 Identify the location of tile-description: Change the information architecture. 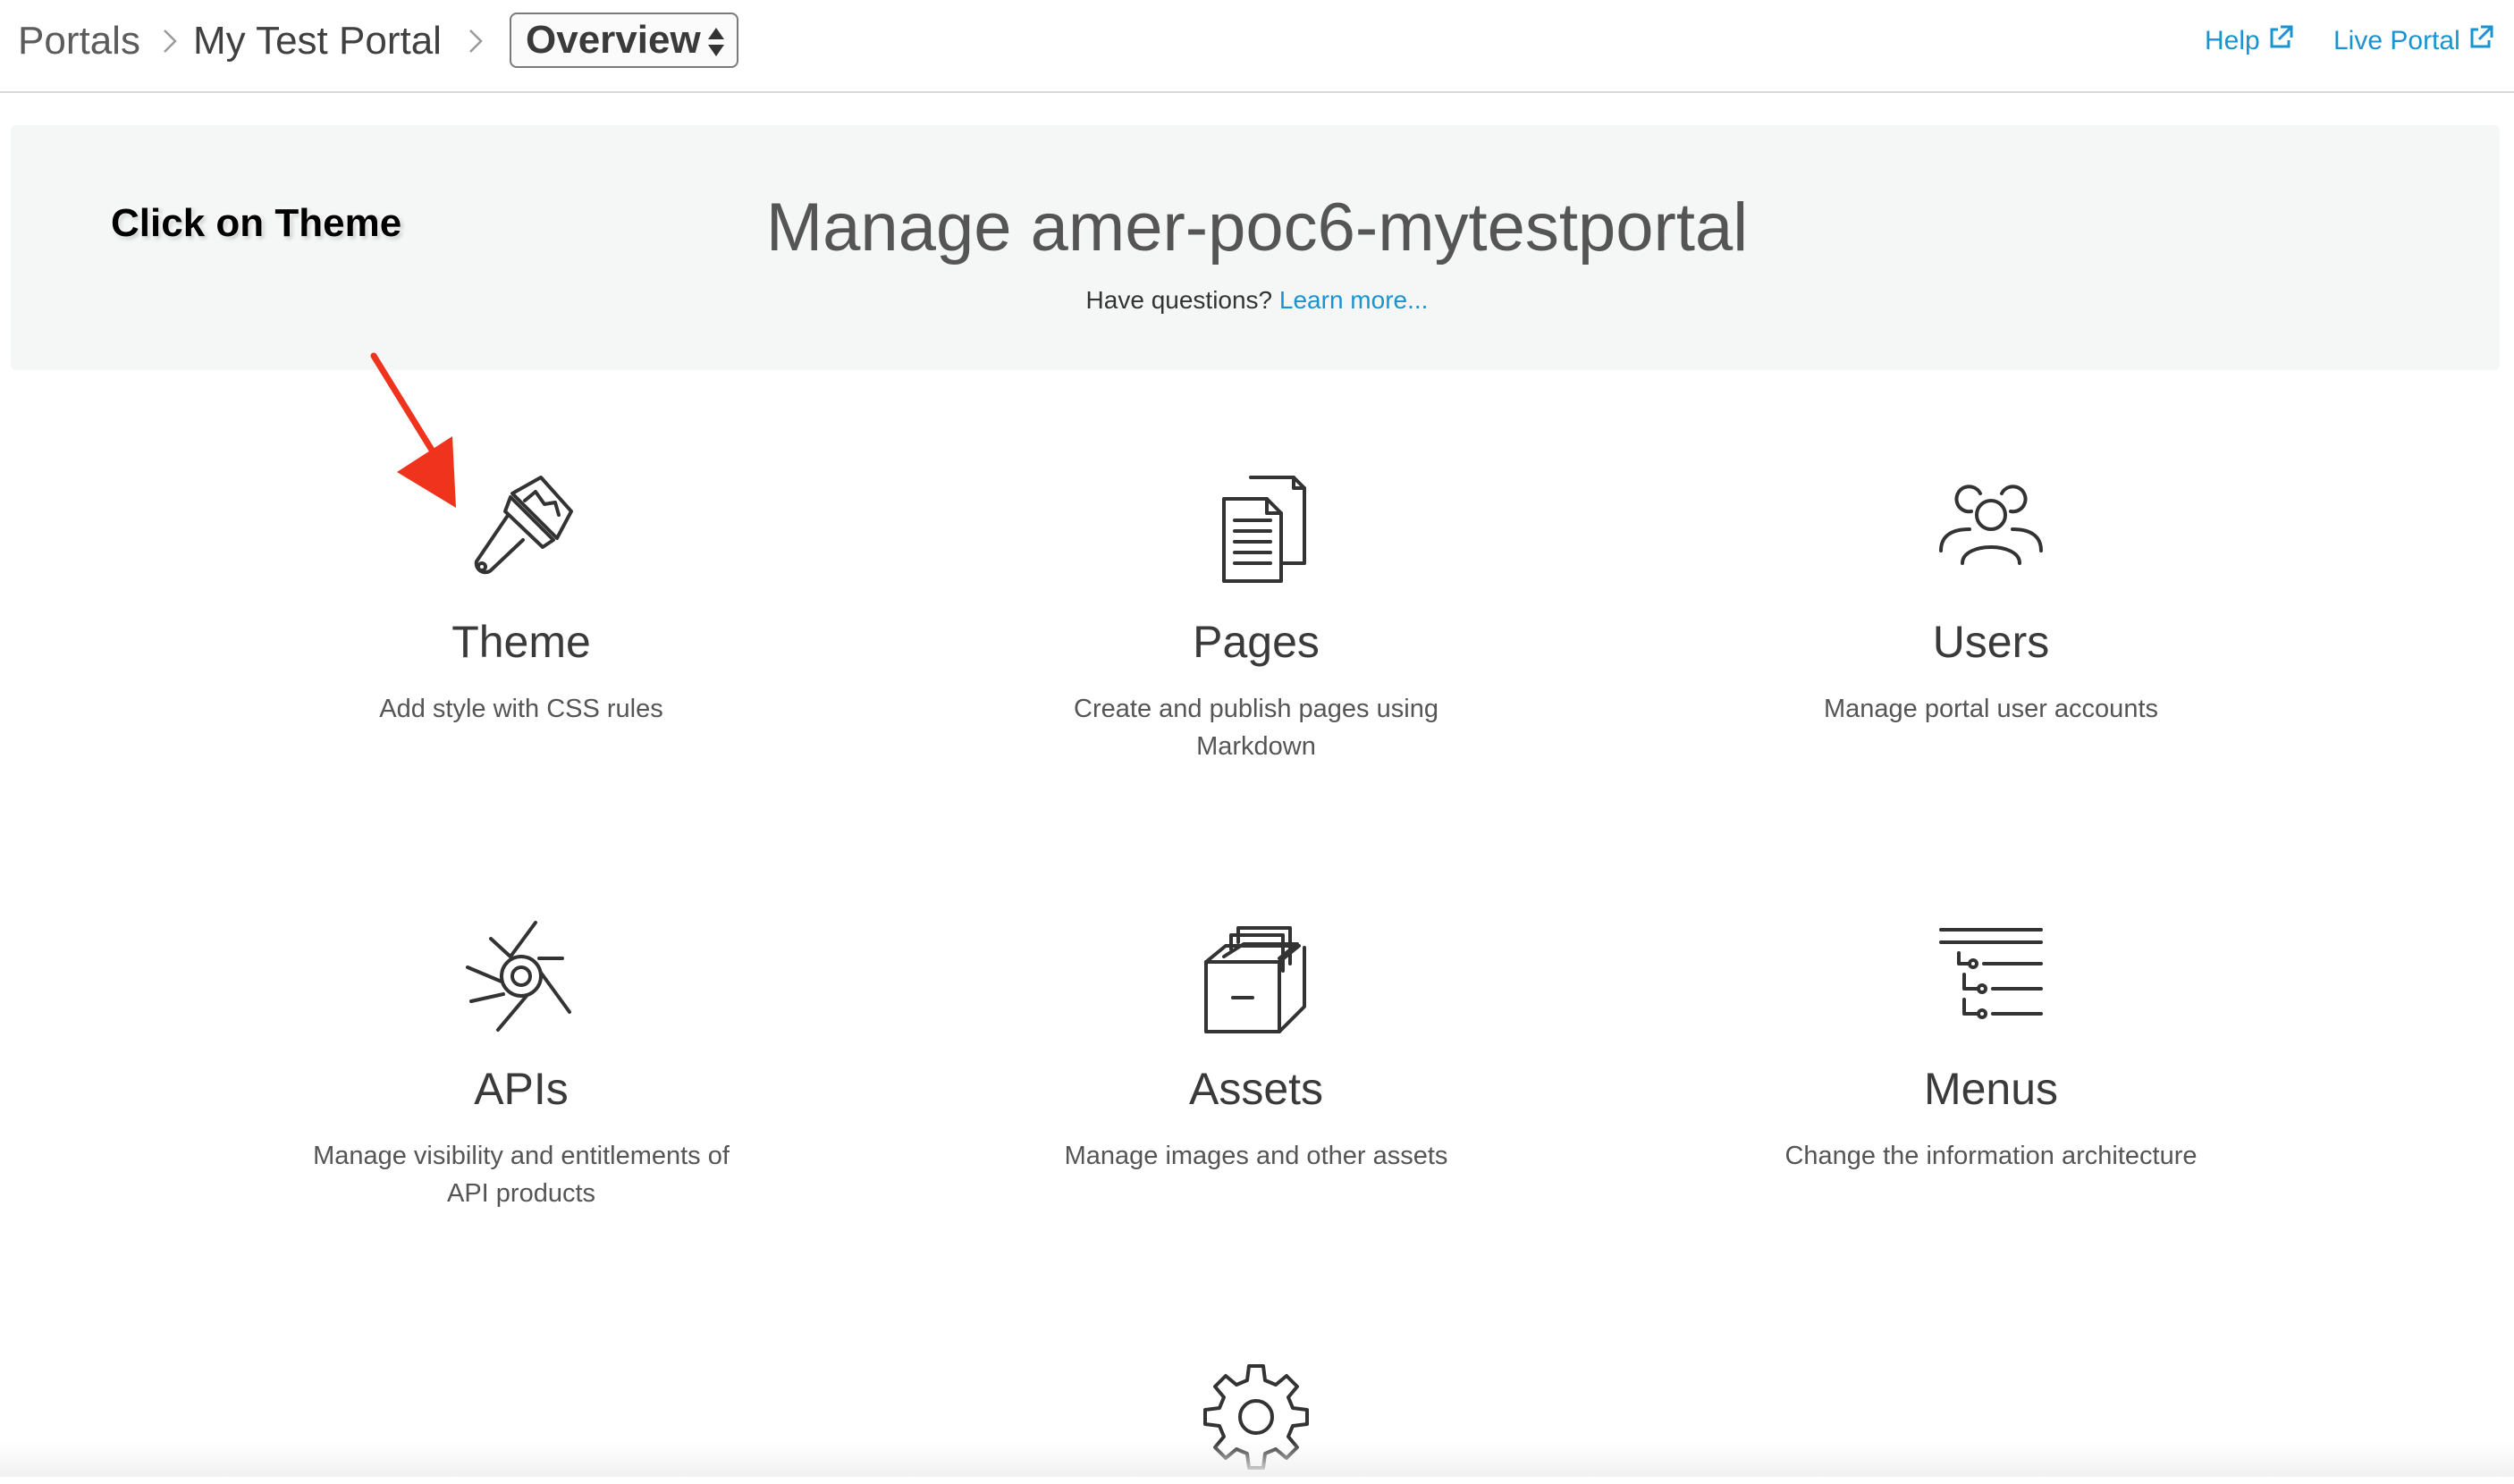
(1991, 1156).